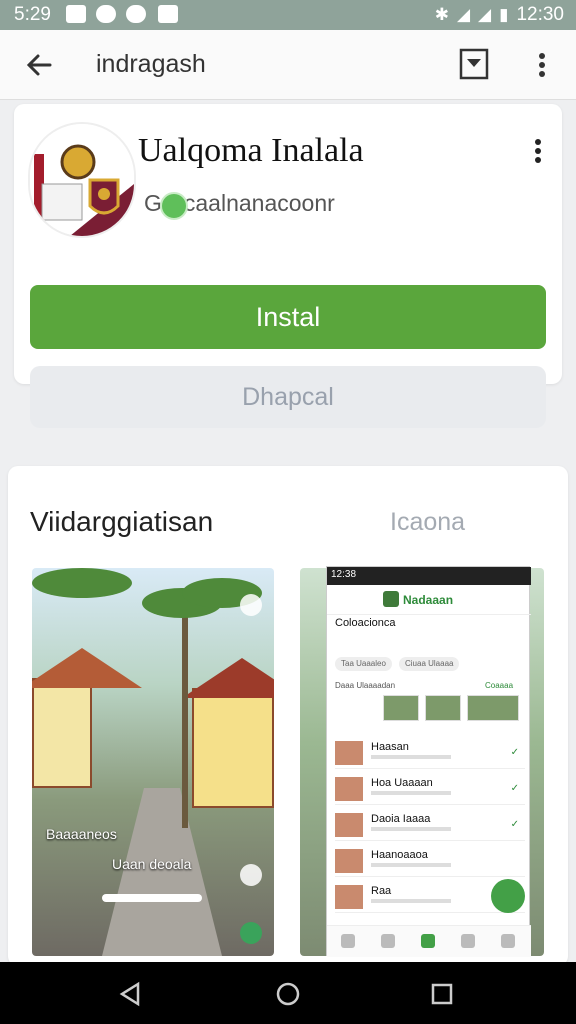  Describe the element at coordinates (251, 605) in the screenshot. I see `share-icon` at that location.